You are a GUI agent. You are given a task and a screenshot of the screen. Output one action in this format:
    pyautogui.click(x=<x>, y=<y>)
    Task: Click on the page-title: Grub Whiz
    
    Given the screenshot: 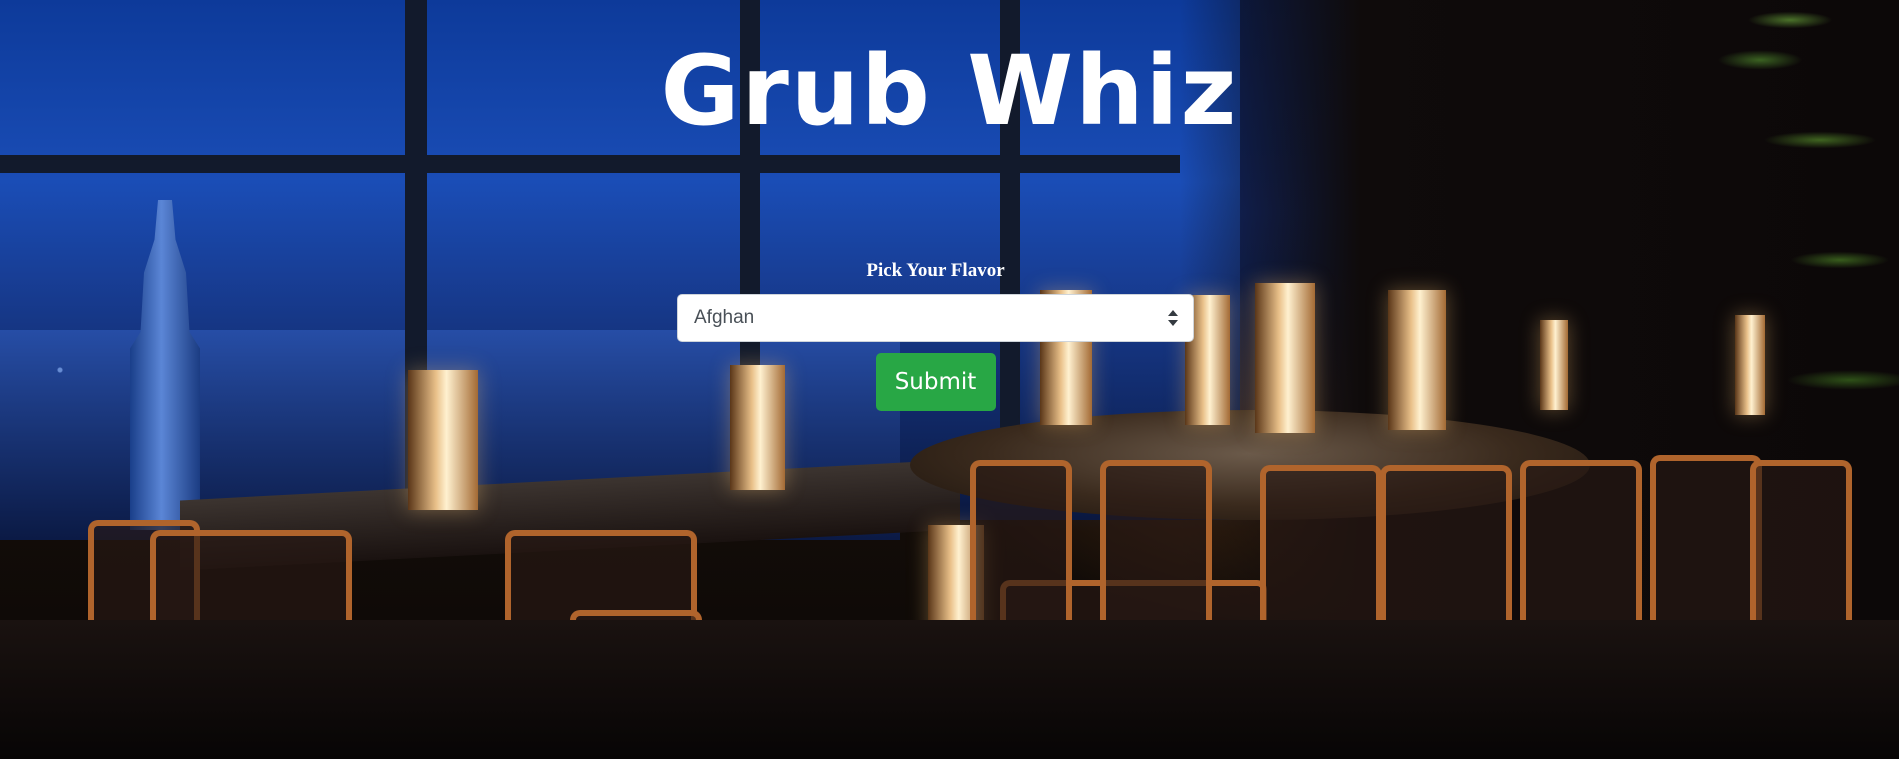 What is the action you would take?
    pyautogui.click(x=949, y=91)
    